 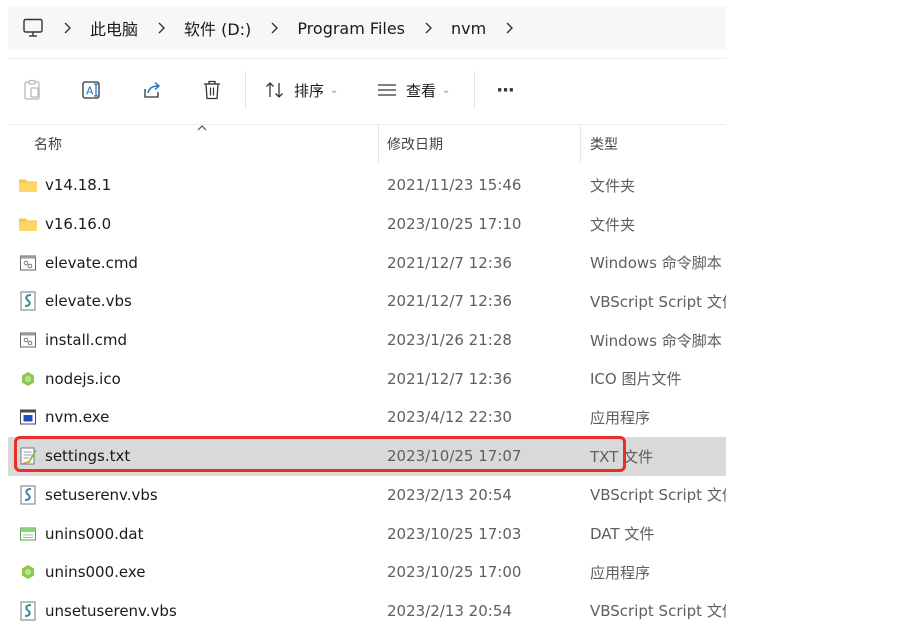 What do you see at coordinates (351, 28) in the screenshot?
I see `breadcrumb-program-files: Program Files` at bounding box center [351, 28].